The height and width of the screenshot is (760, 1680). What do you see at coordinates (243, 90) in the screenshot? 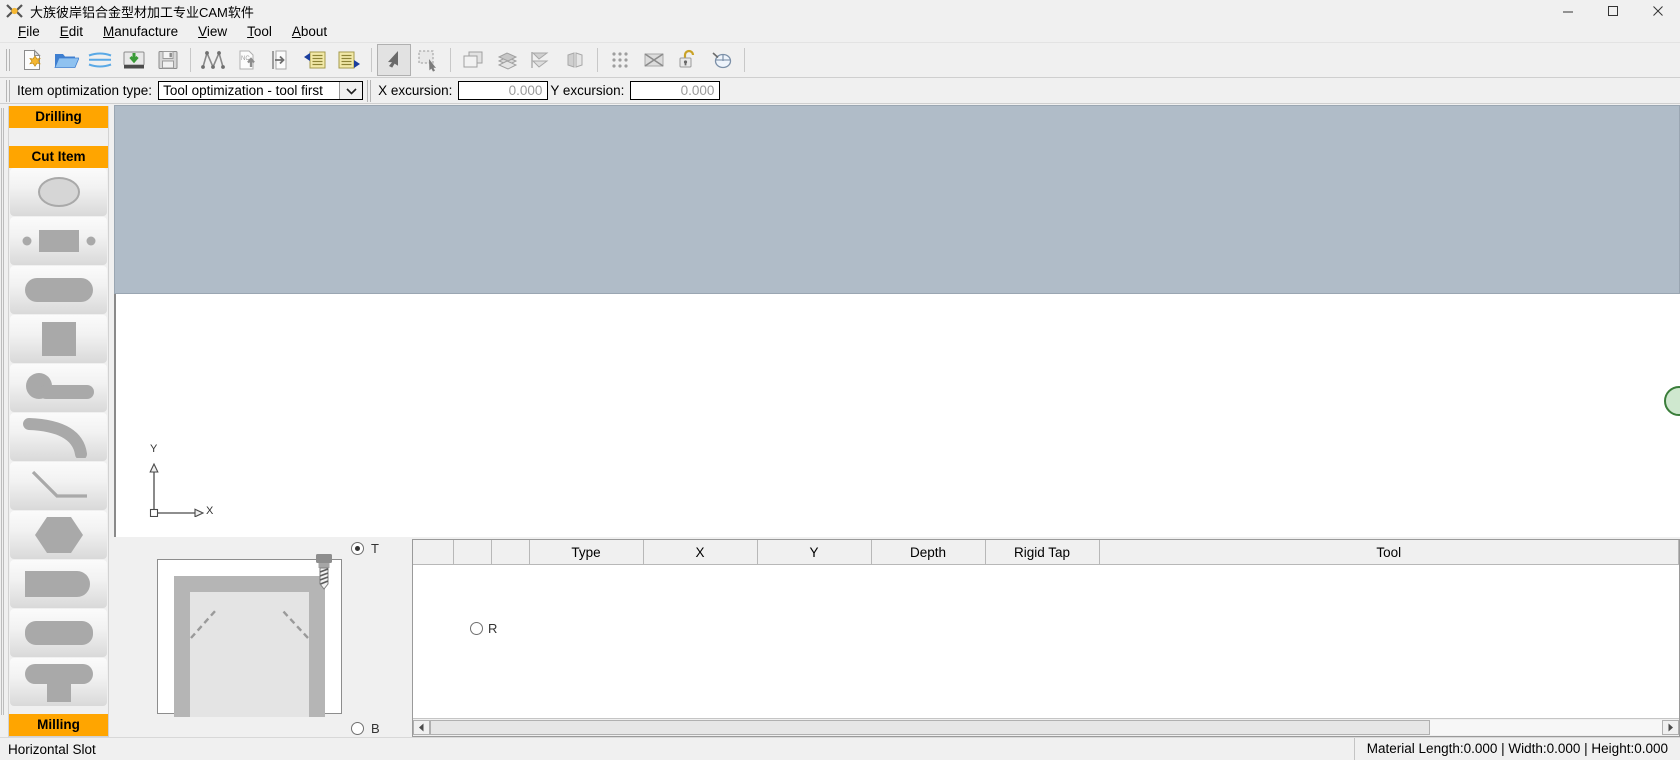
I see `optimization-type-value: Tool optimization - tool first` at bounding box center [243, 90].